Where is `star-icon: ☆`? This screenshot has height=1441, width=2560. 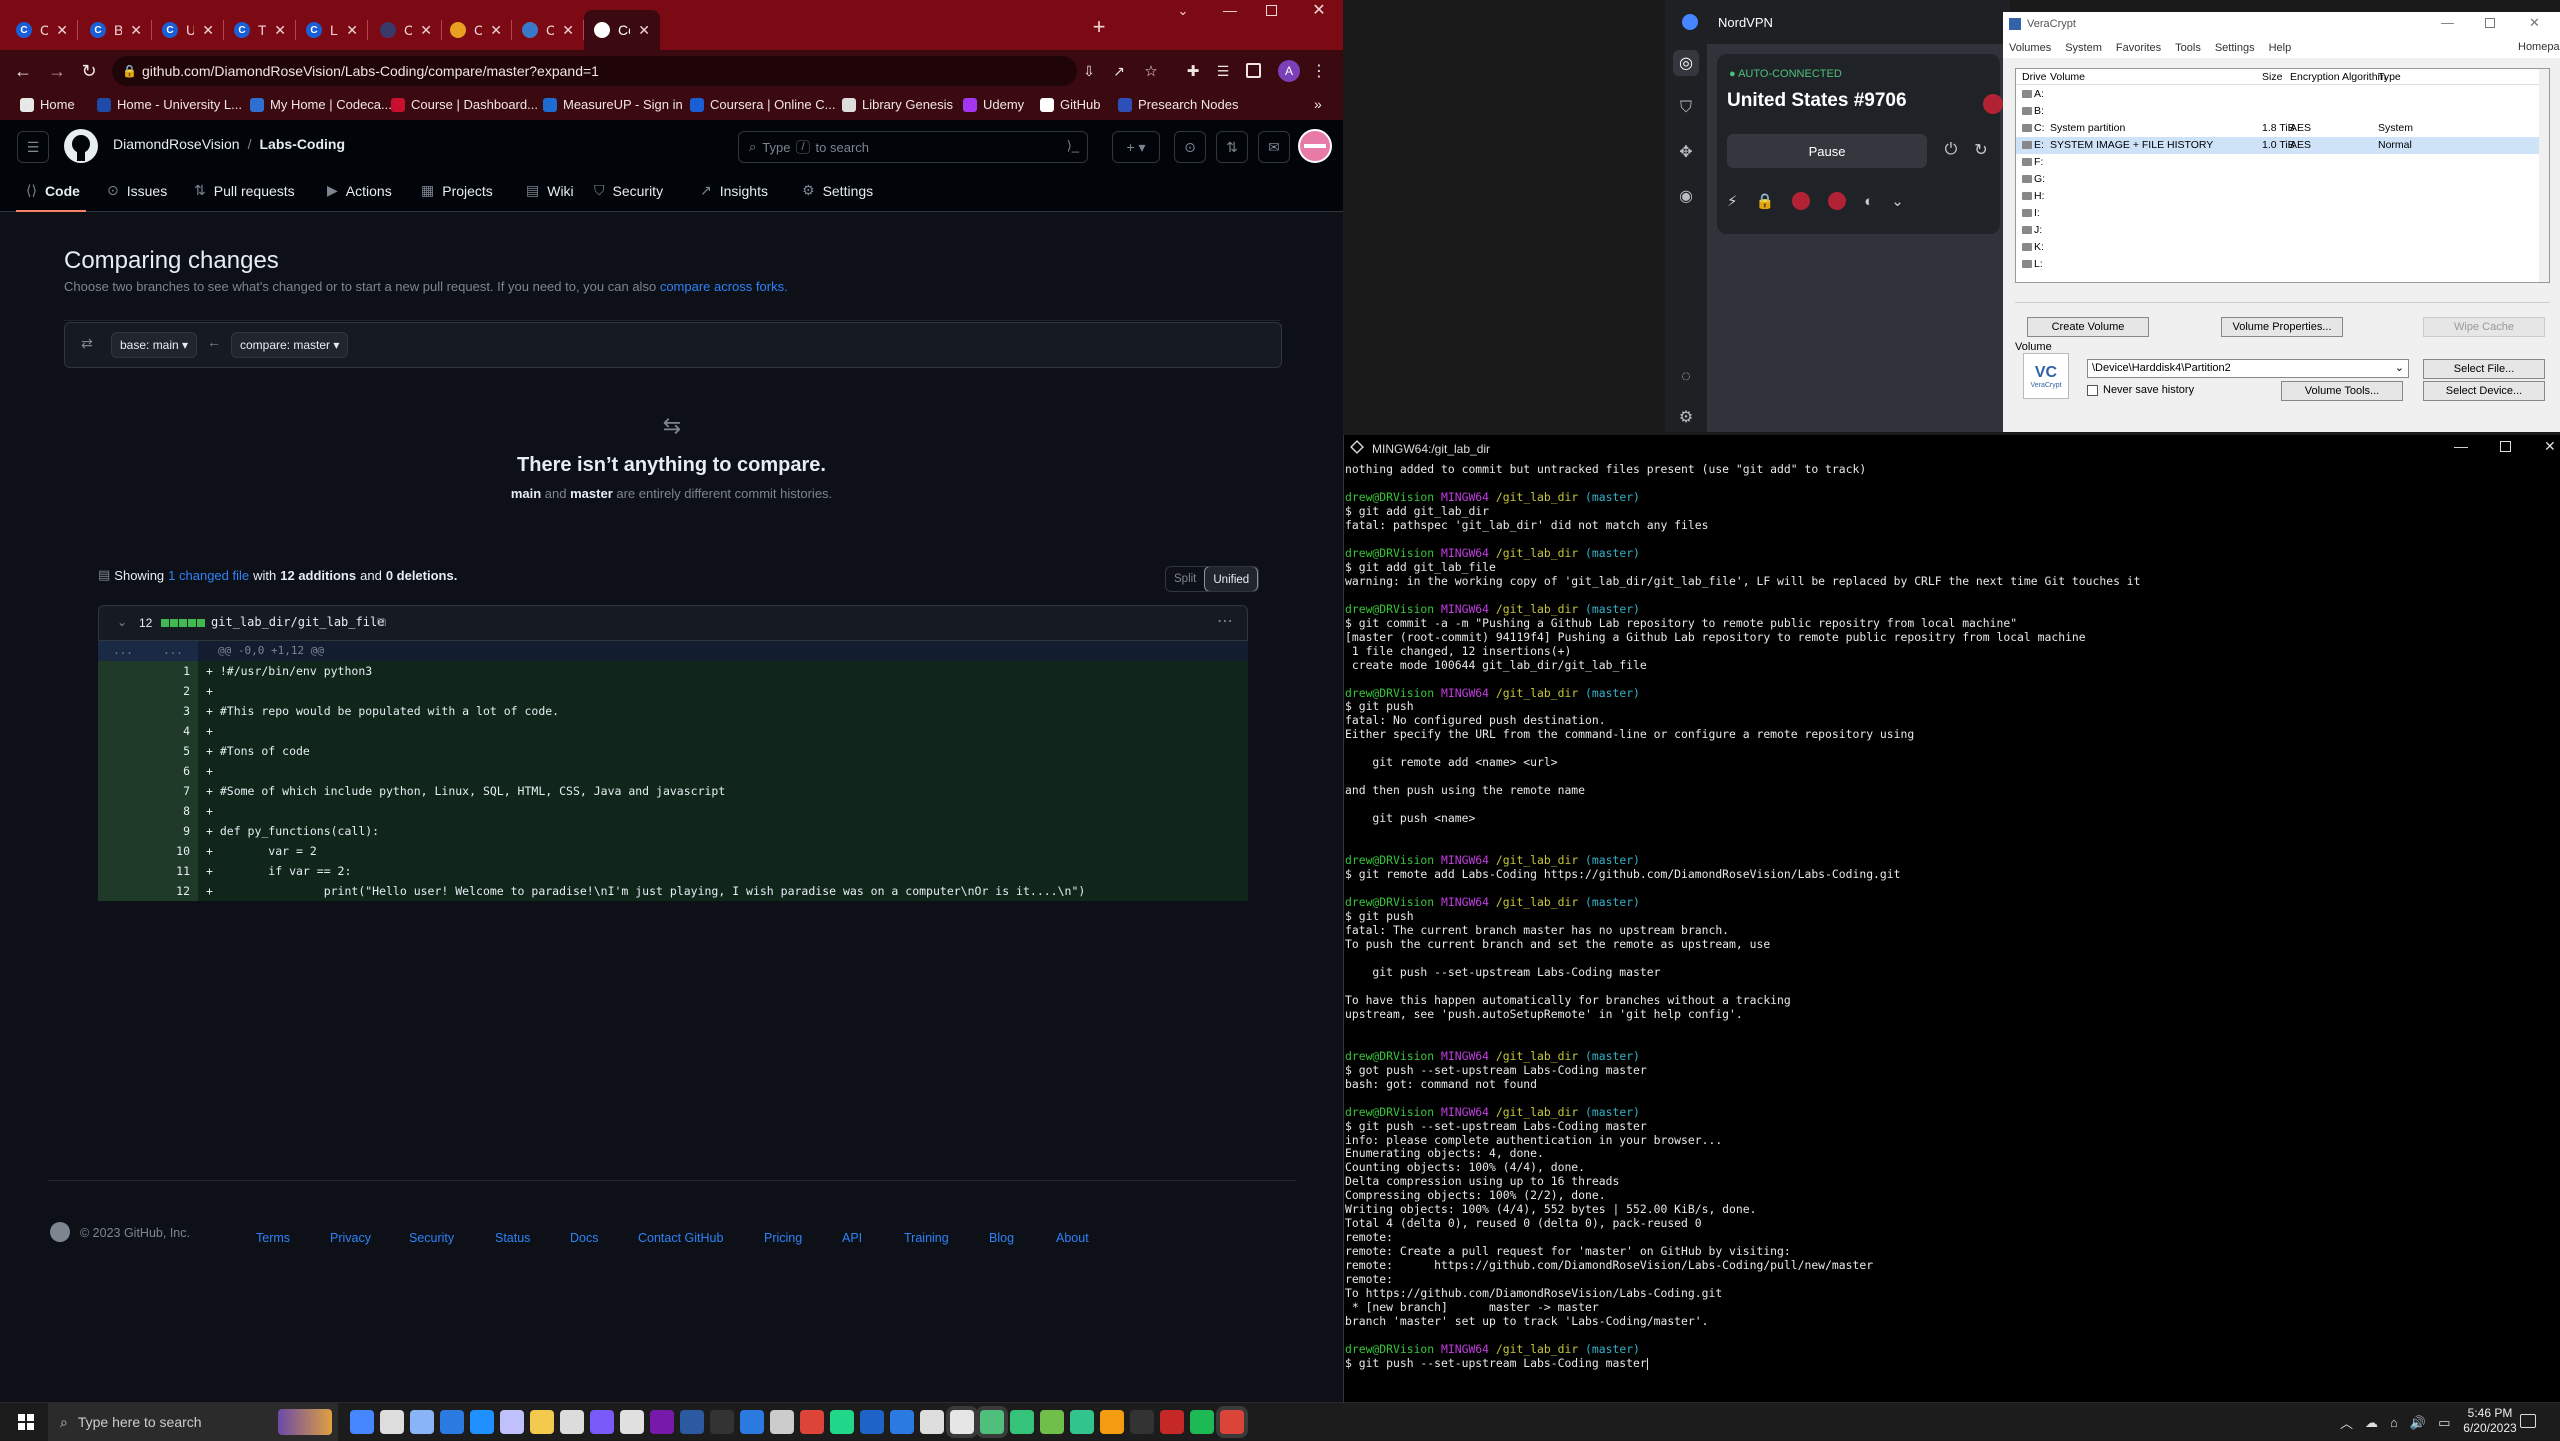
star-icon: ☆ is located at coordinates (1151, 71).